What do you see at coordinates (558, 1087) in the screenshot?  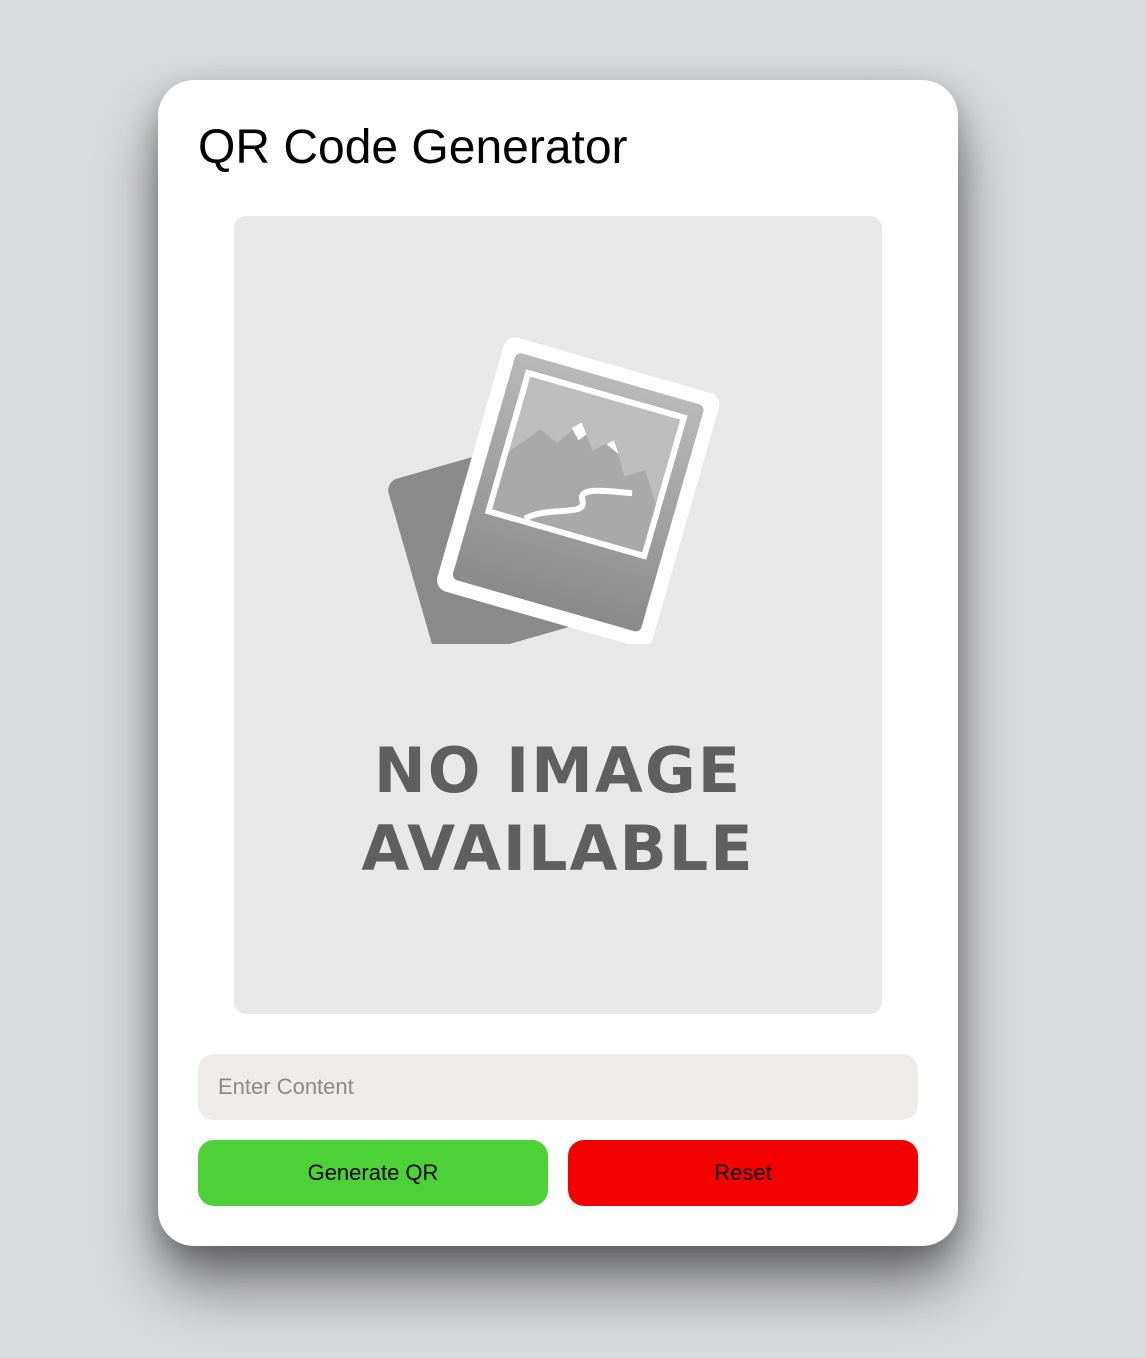 I see `content-input` at bounding box center [558, 1087].